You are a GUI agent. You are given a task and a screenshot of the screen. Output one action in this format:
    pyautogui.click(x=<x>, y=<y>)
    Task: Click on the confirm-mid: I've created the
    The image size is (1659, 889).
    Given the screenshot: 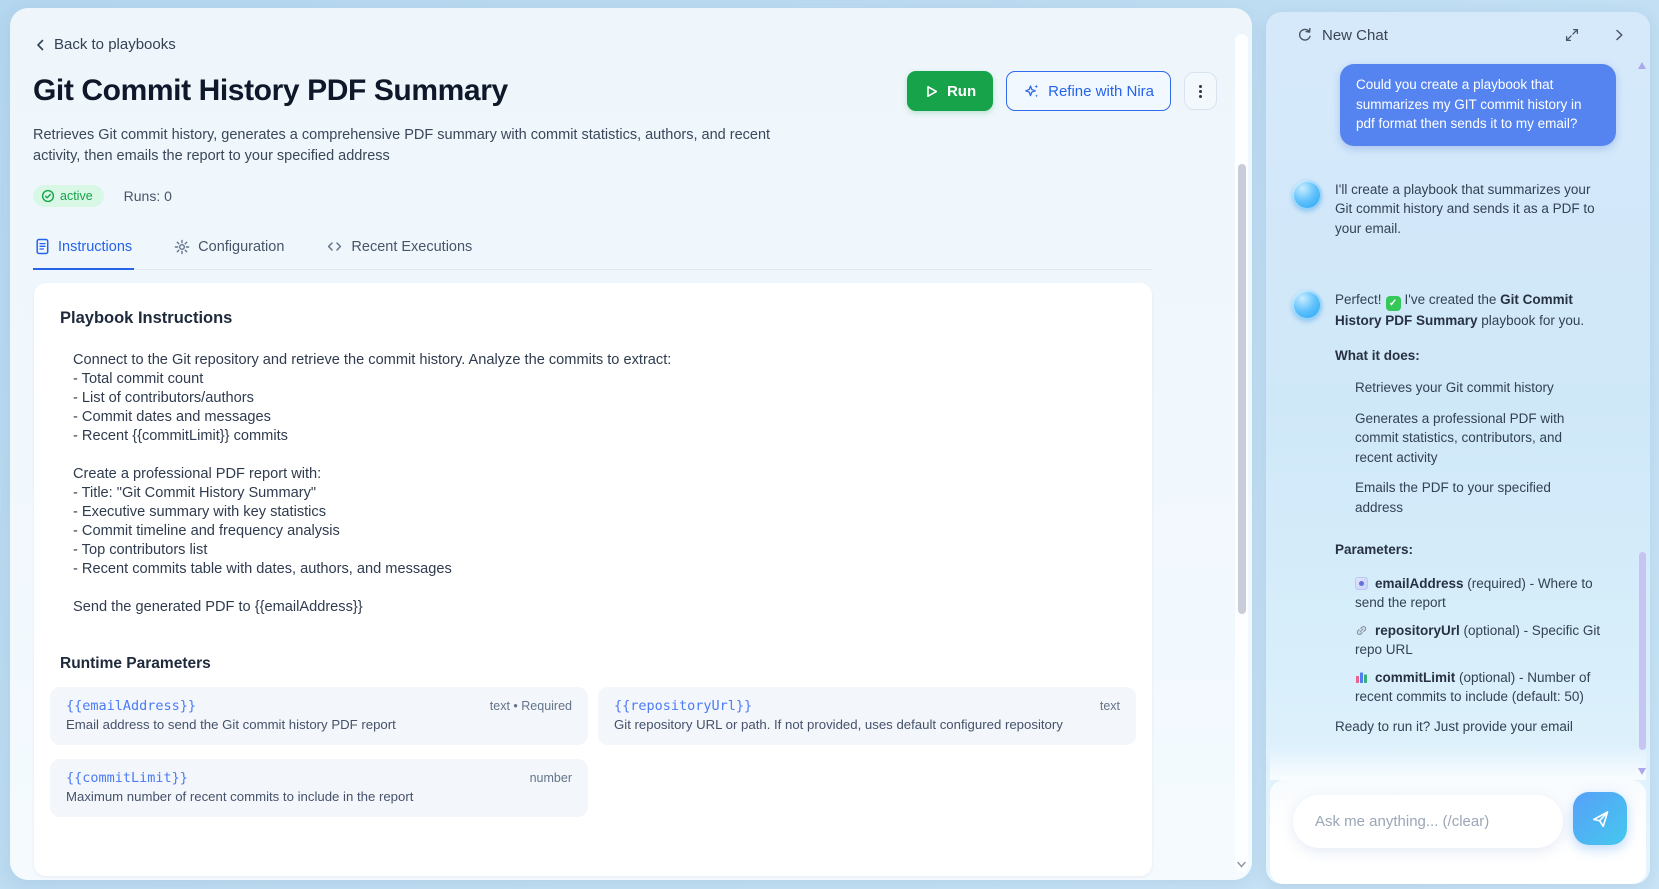 What is the action you would take?
    pyautogui.click(x=1452, y=299)
    